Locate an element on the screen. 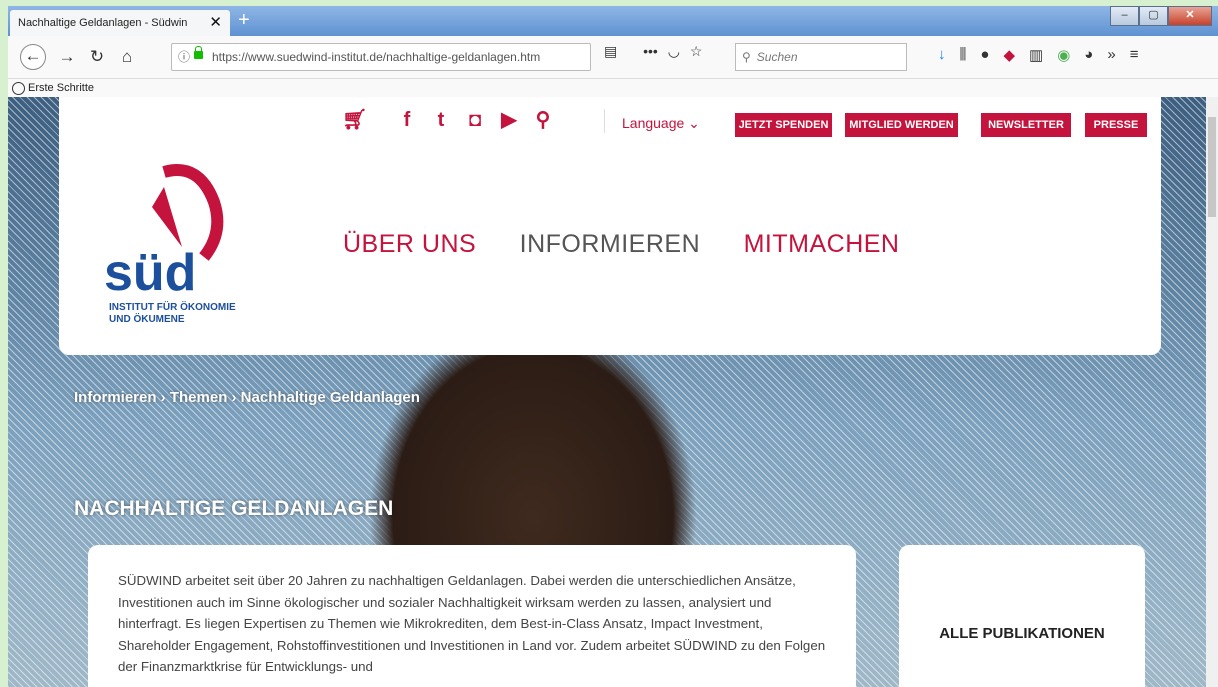 The height and width of the screenshot is (687, 1218). site-logo: süd INSTITUT FÜR ÖKONOMIE UND ÖKUMENE is located at coordinates (174, 247).